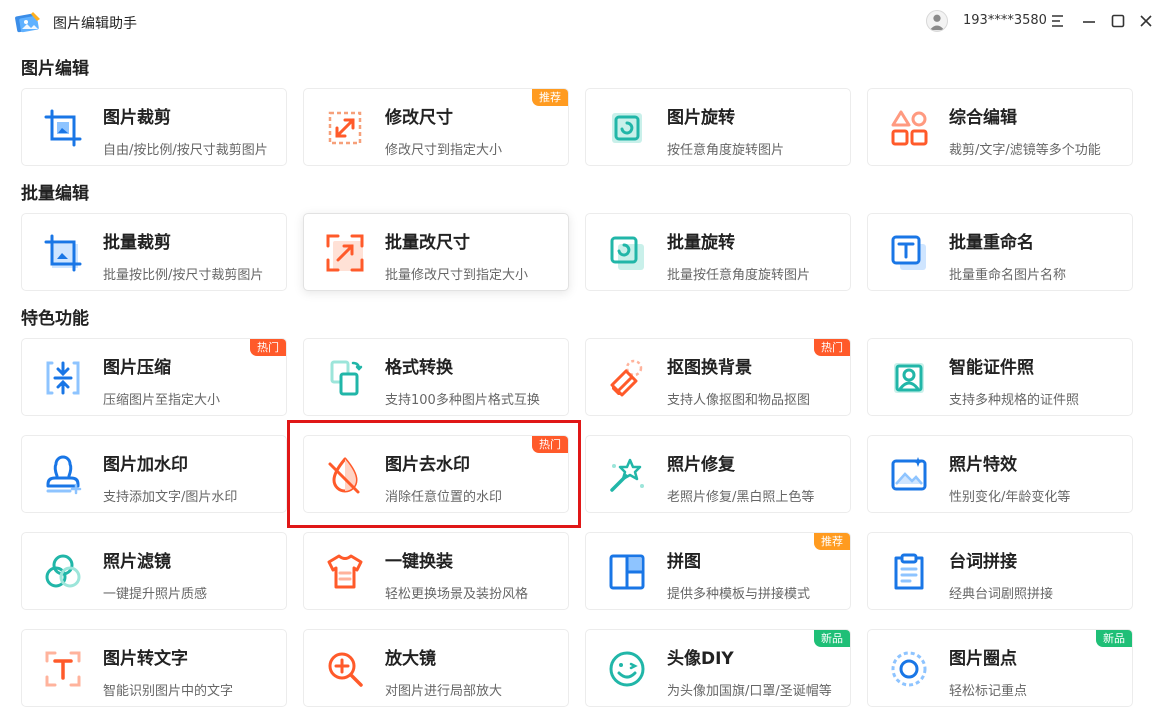 The height and width of the screenshot is (726, 1170). Describe the element at coordinates (154, 668) in the screenshot. I see `card-image-to-text: 图片转文字 智能识别图片中的文字` at that location.